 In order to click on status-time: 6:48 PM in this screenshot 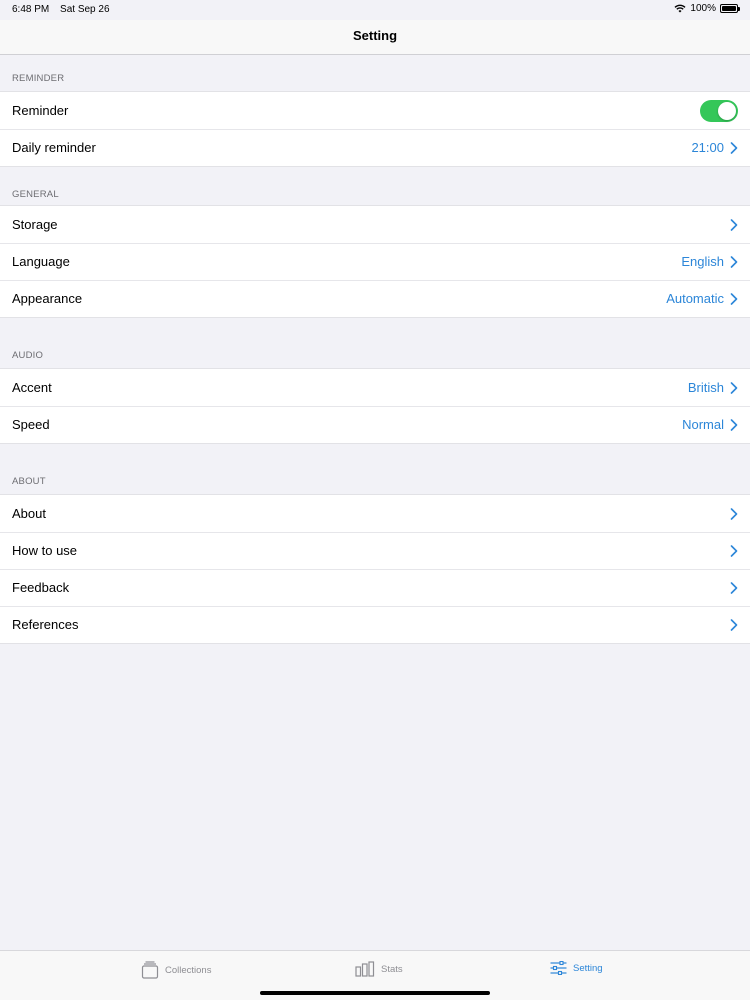, I will do `click(31, 9)`.